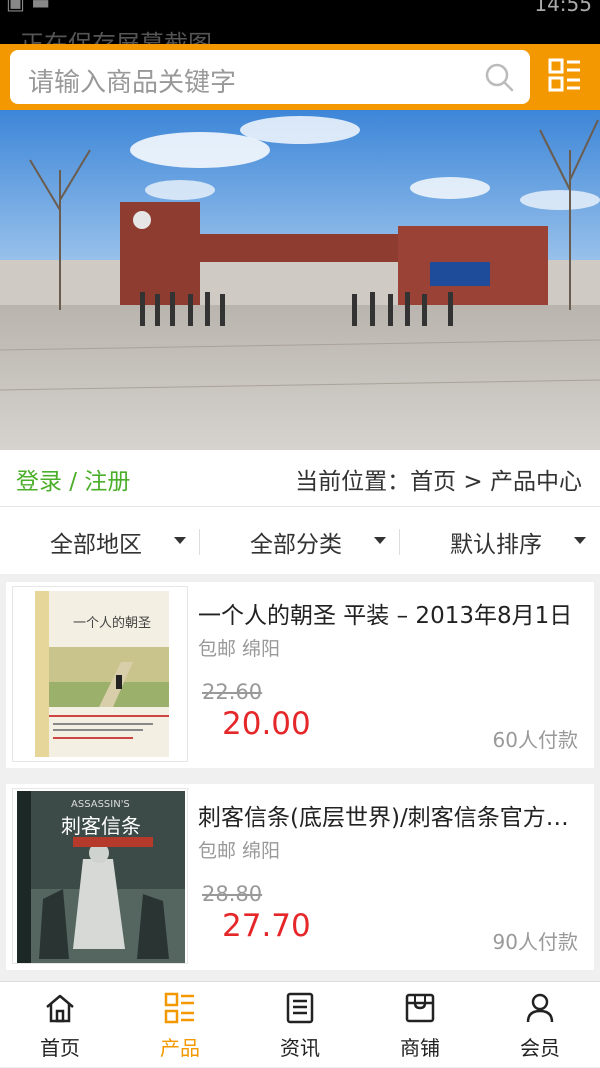 This screenshot has height=1068, width=600. I want to click on store-icon, so click(420, 1008).